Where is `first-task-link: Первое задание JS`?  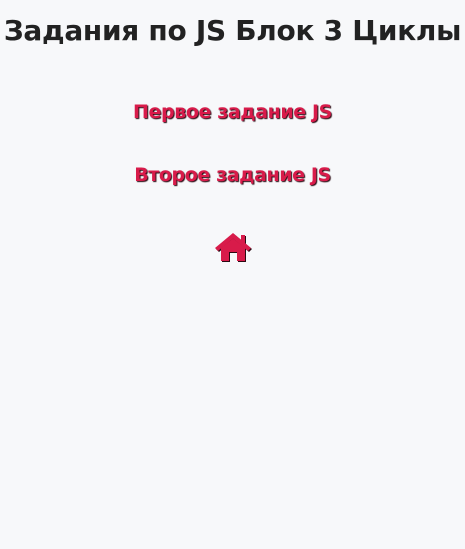
first-task-link: Первое задание JS is located at coordinates (232, 112).